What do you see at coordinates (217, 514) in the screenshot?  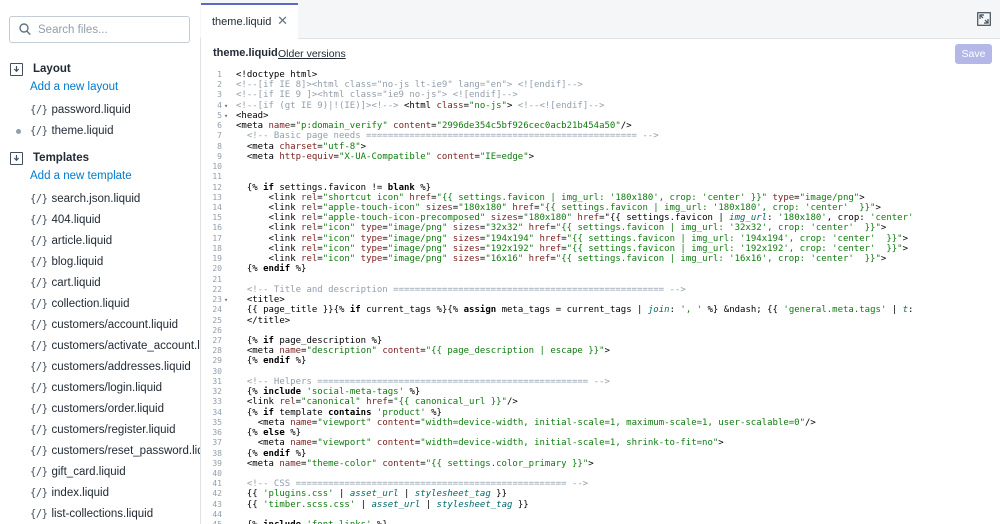 I see `line-number: 44` at bounding box center [217, 514].